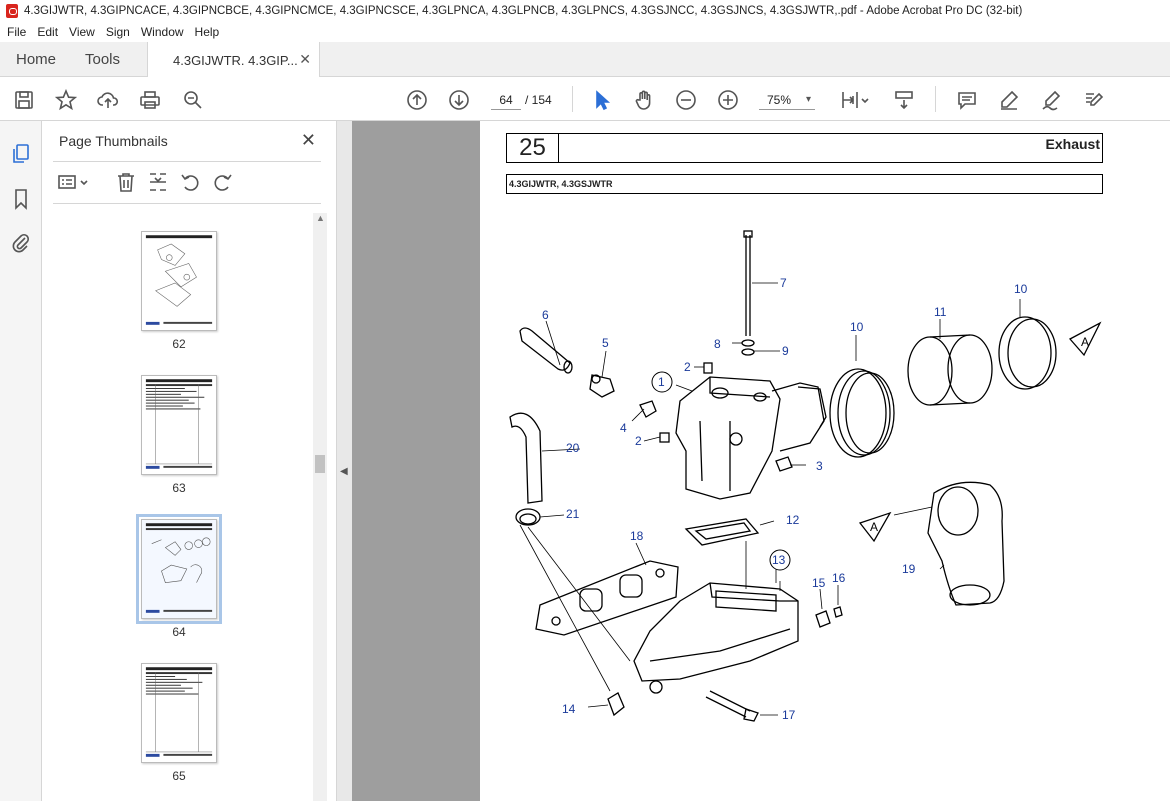 This screenshot has width=1170, height=801. What do you see at coordinates (193, 100) in the screenshot?
I see `zoom-search-icon` at bounding box center [193, 100].